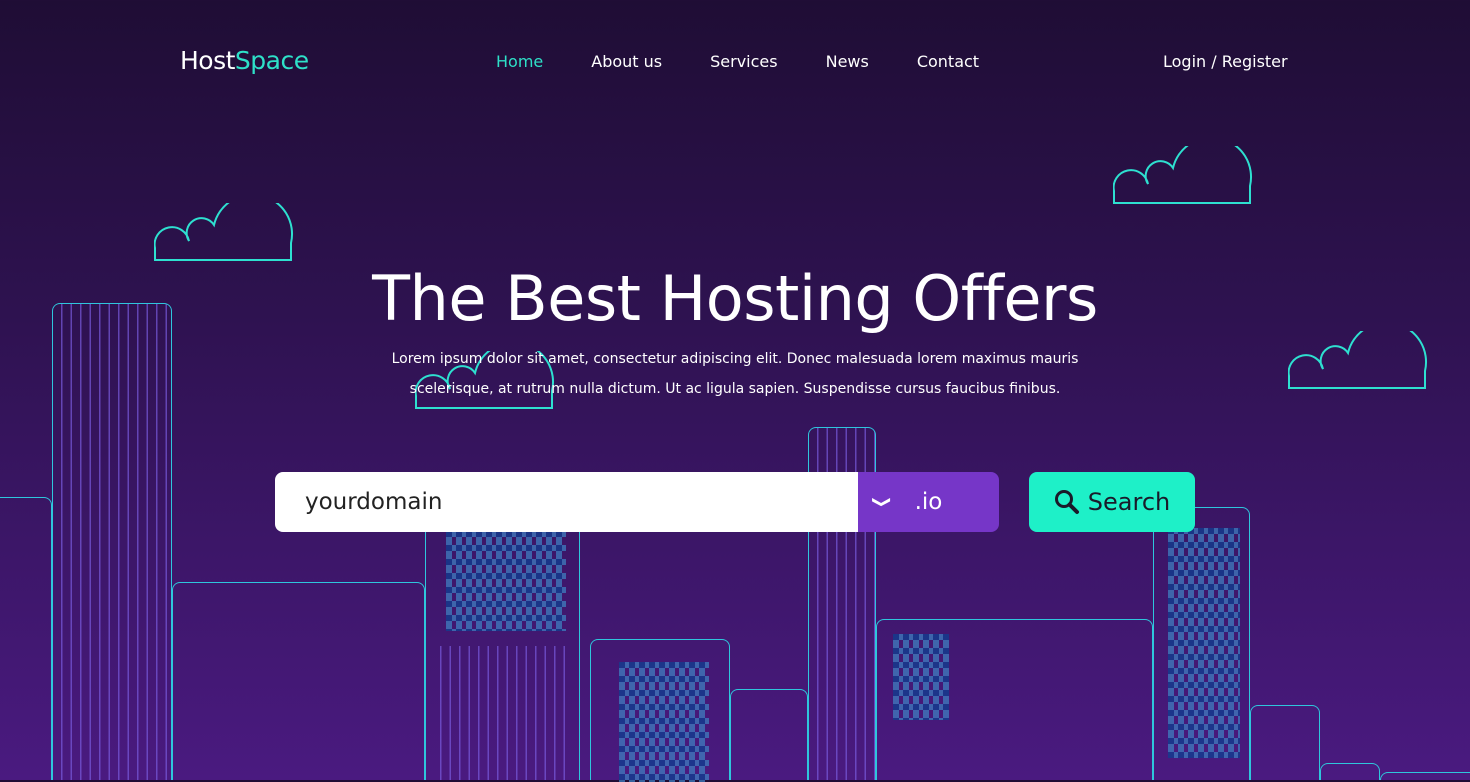 This screenshot has width=1470, height=782. I want to click on nav-services: Services, so click(743, 61).